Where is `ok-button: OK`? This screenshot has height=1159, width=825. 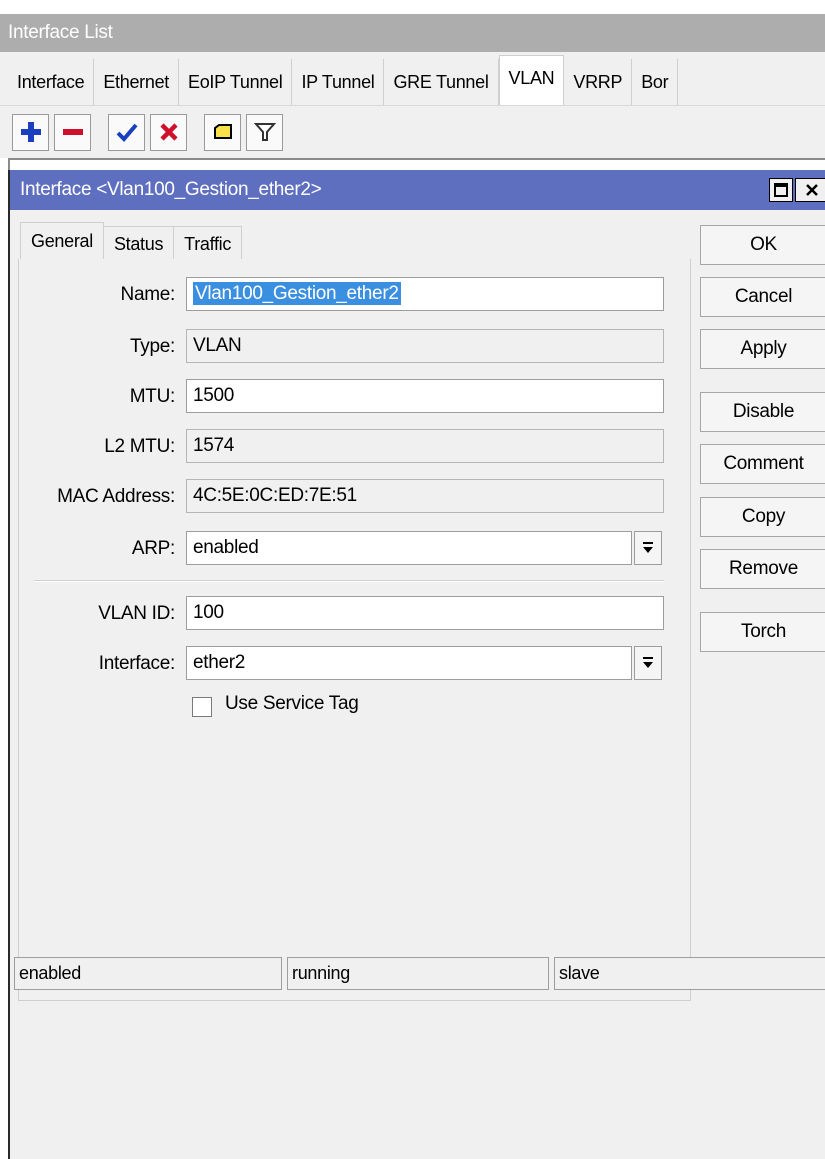
ok-button: OK is located at coordinates (762, 245).